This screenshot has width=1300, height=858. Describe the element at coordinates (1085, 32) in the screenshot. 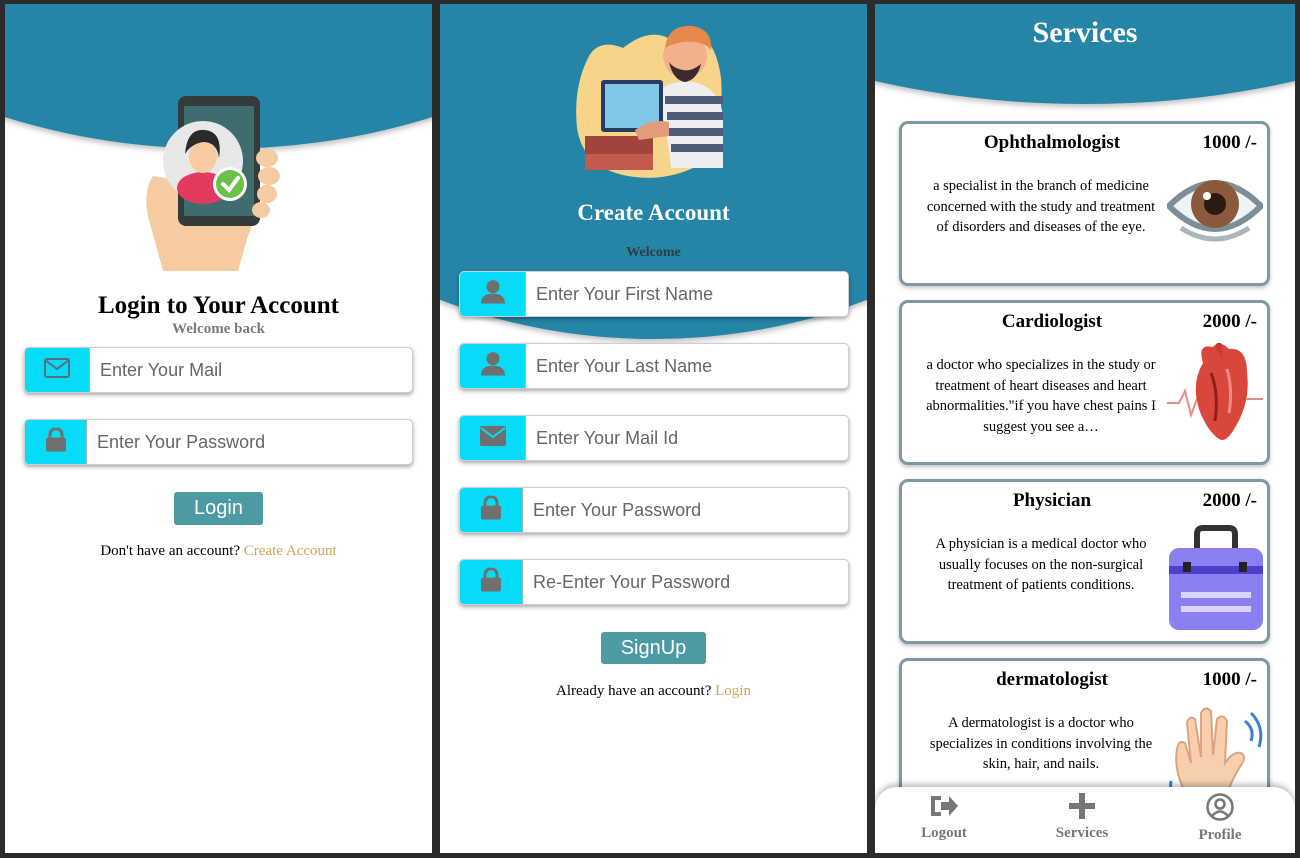

I see `page-title: Services` at that location.